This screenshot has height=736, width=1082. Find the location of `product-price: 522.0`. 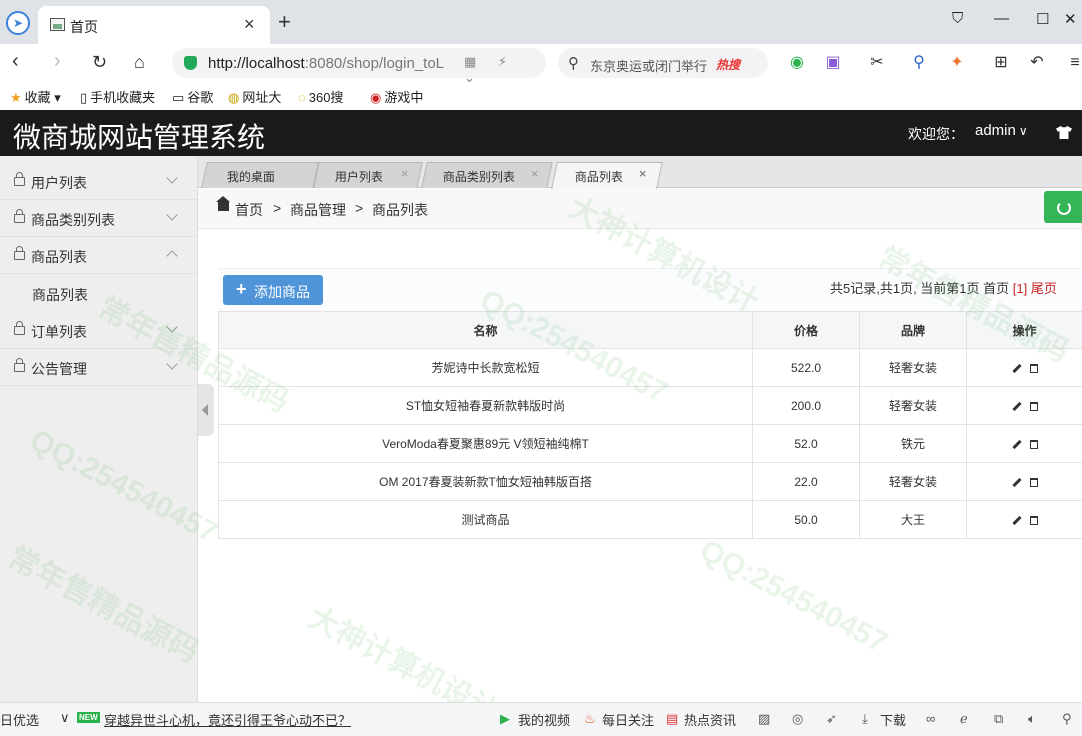

product-price: 522.0 is located at coordinates (806, 367).